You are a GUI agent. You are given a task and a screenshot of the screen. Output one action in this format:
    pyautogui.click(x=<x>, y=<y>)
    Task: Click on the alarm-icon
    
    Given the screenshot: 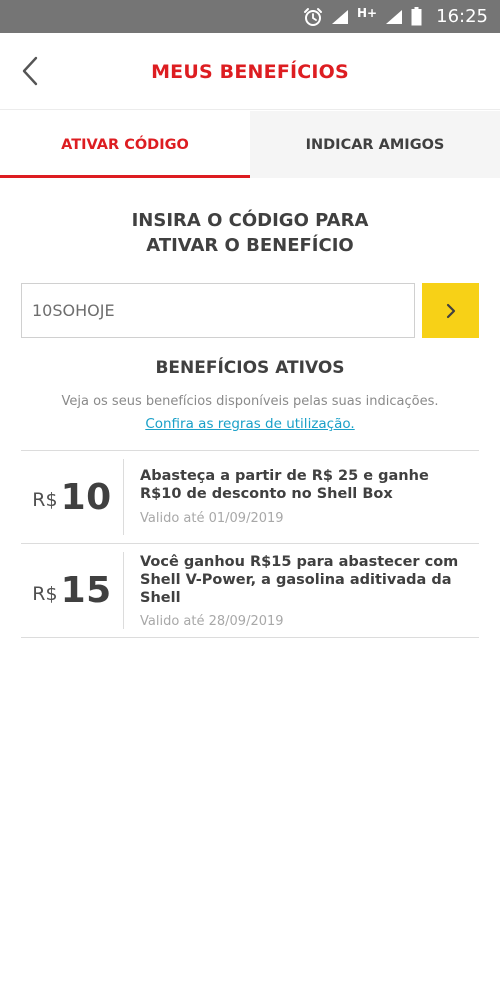 What is the action you would take?
    pyautogui.click(x=313, y=16)
    